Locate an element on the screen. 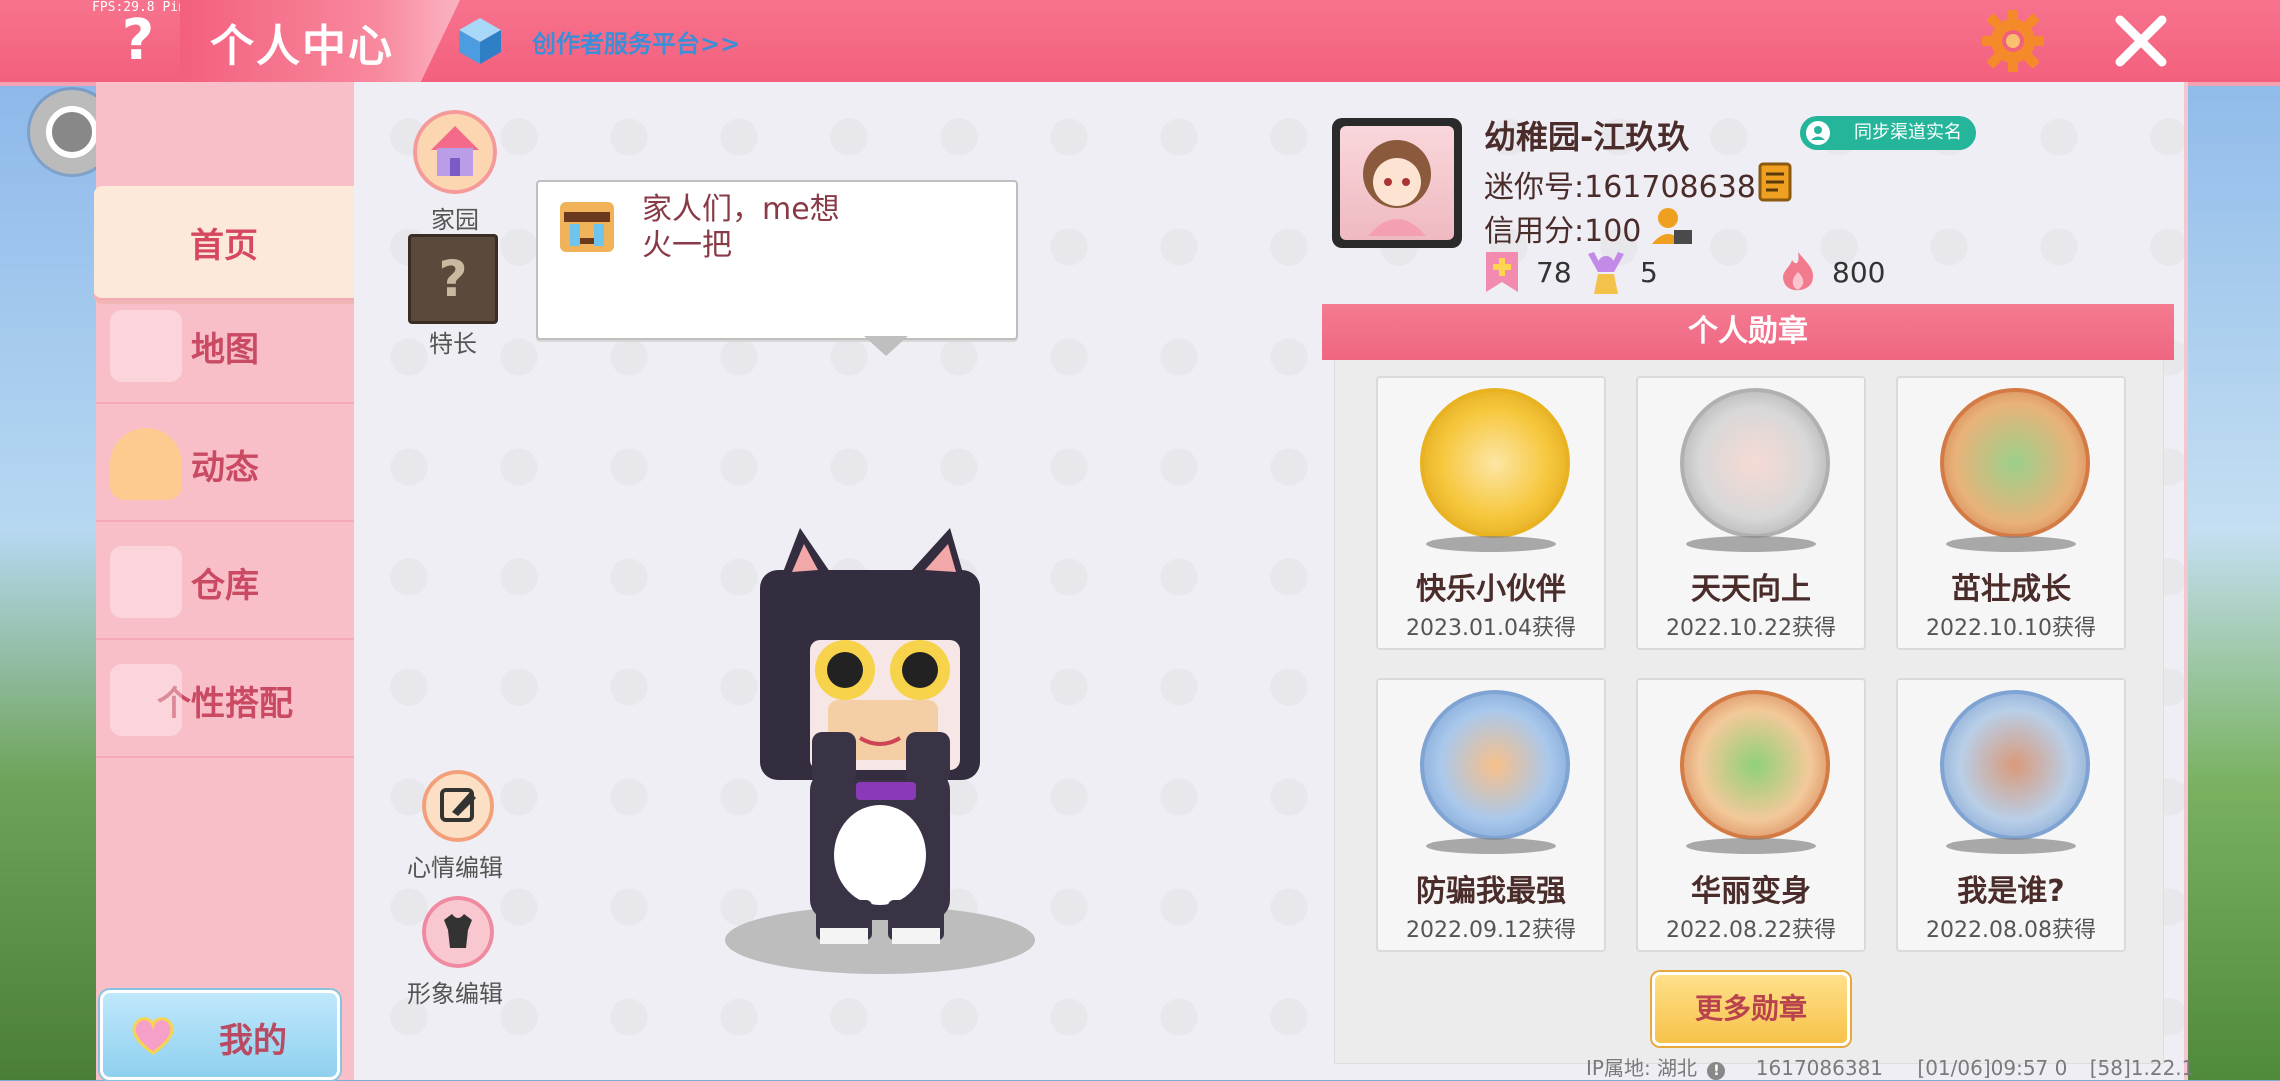  panel-edge is located at coordinates (2186, 581).